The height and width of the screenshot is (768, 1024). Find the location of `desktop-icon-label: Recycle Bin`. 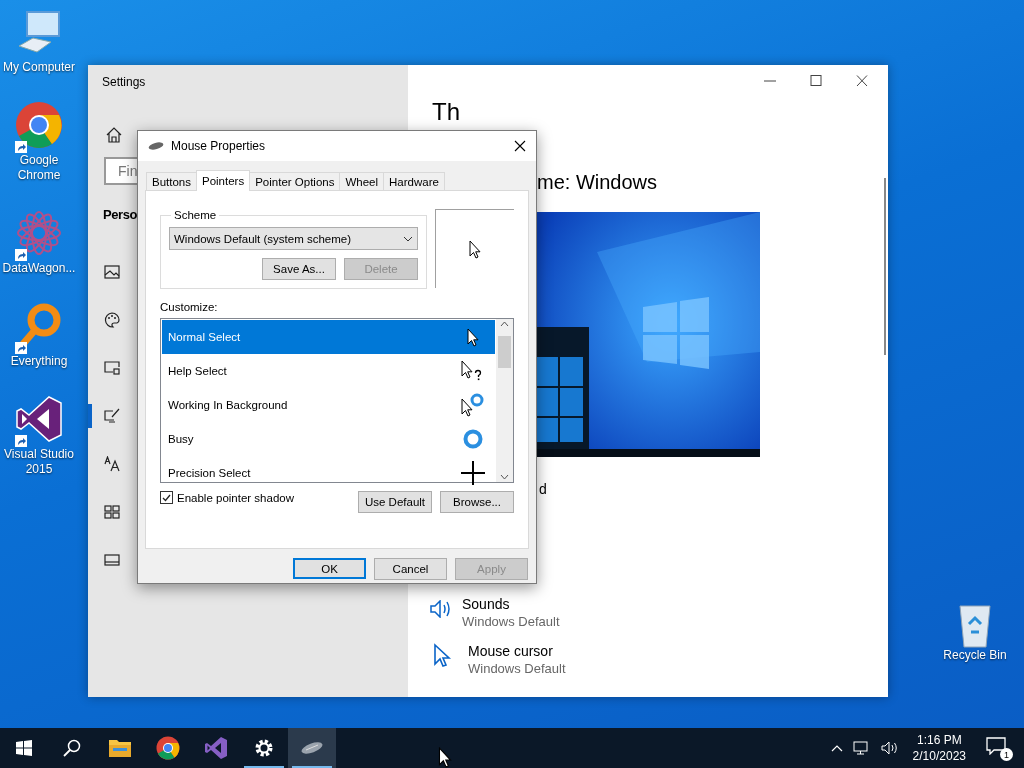

desktop-icon-label: Recycle Bin is located at coordinates (975, 655).